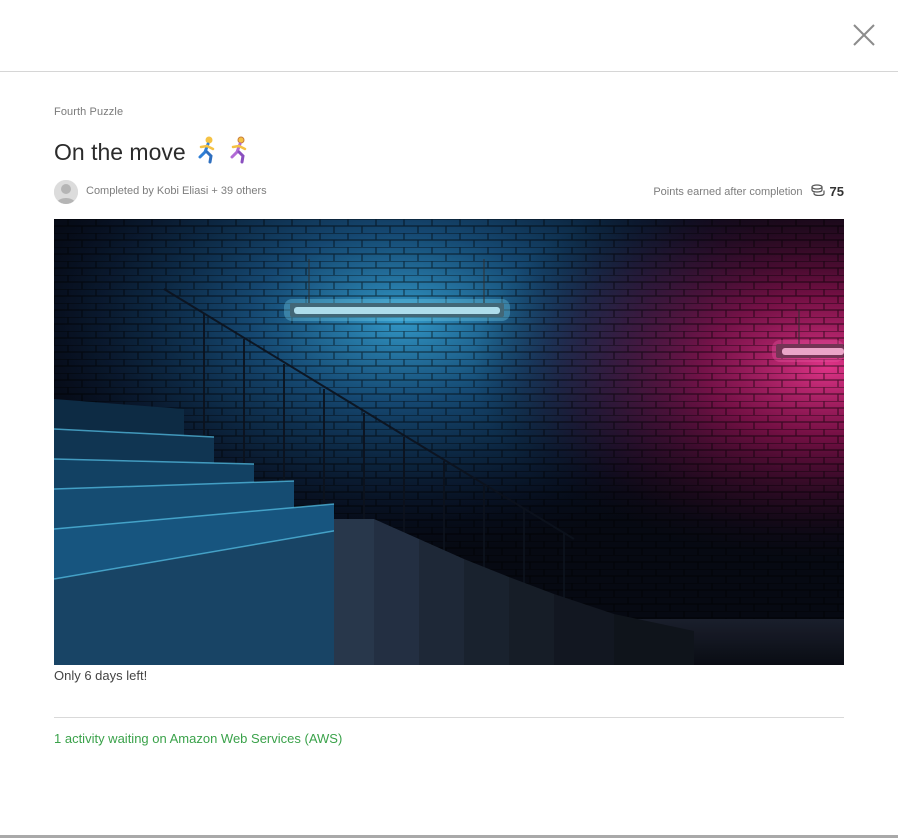 The height and width of the screenshot is (838, 898). I want to click on close-button, so click(864, 35).